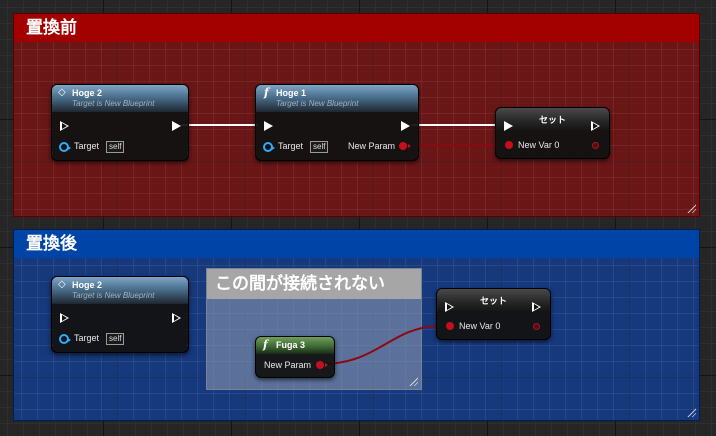 This screenshot has height=436, width=716. Describe the element at coordinates (295, 357) in the screenshot. I see `node-after-fuga3: f Fuga 3 New Param` at that location.